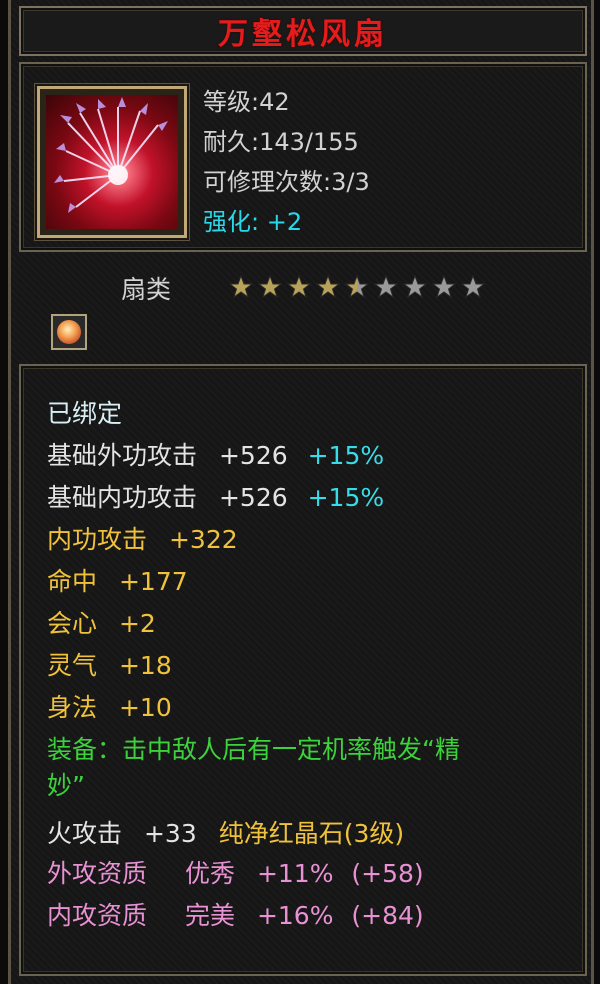 The width and height of the screenshot is (600, 984). Describe the element at coordinates (170, 833) in the screenshot. I see `gem-stat-value: +33` at that location.